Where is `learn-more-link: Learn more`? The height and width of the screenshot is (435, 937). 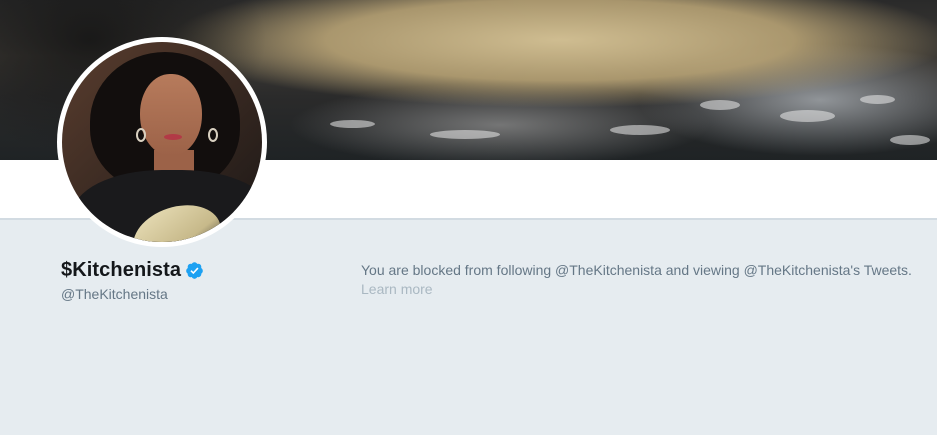
learn-more-link: Learn more is located at coordinates (397, 289).